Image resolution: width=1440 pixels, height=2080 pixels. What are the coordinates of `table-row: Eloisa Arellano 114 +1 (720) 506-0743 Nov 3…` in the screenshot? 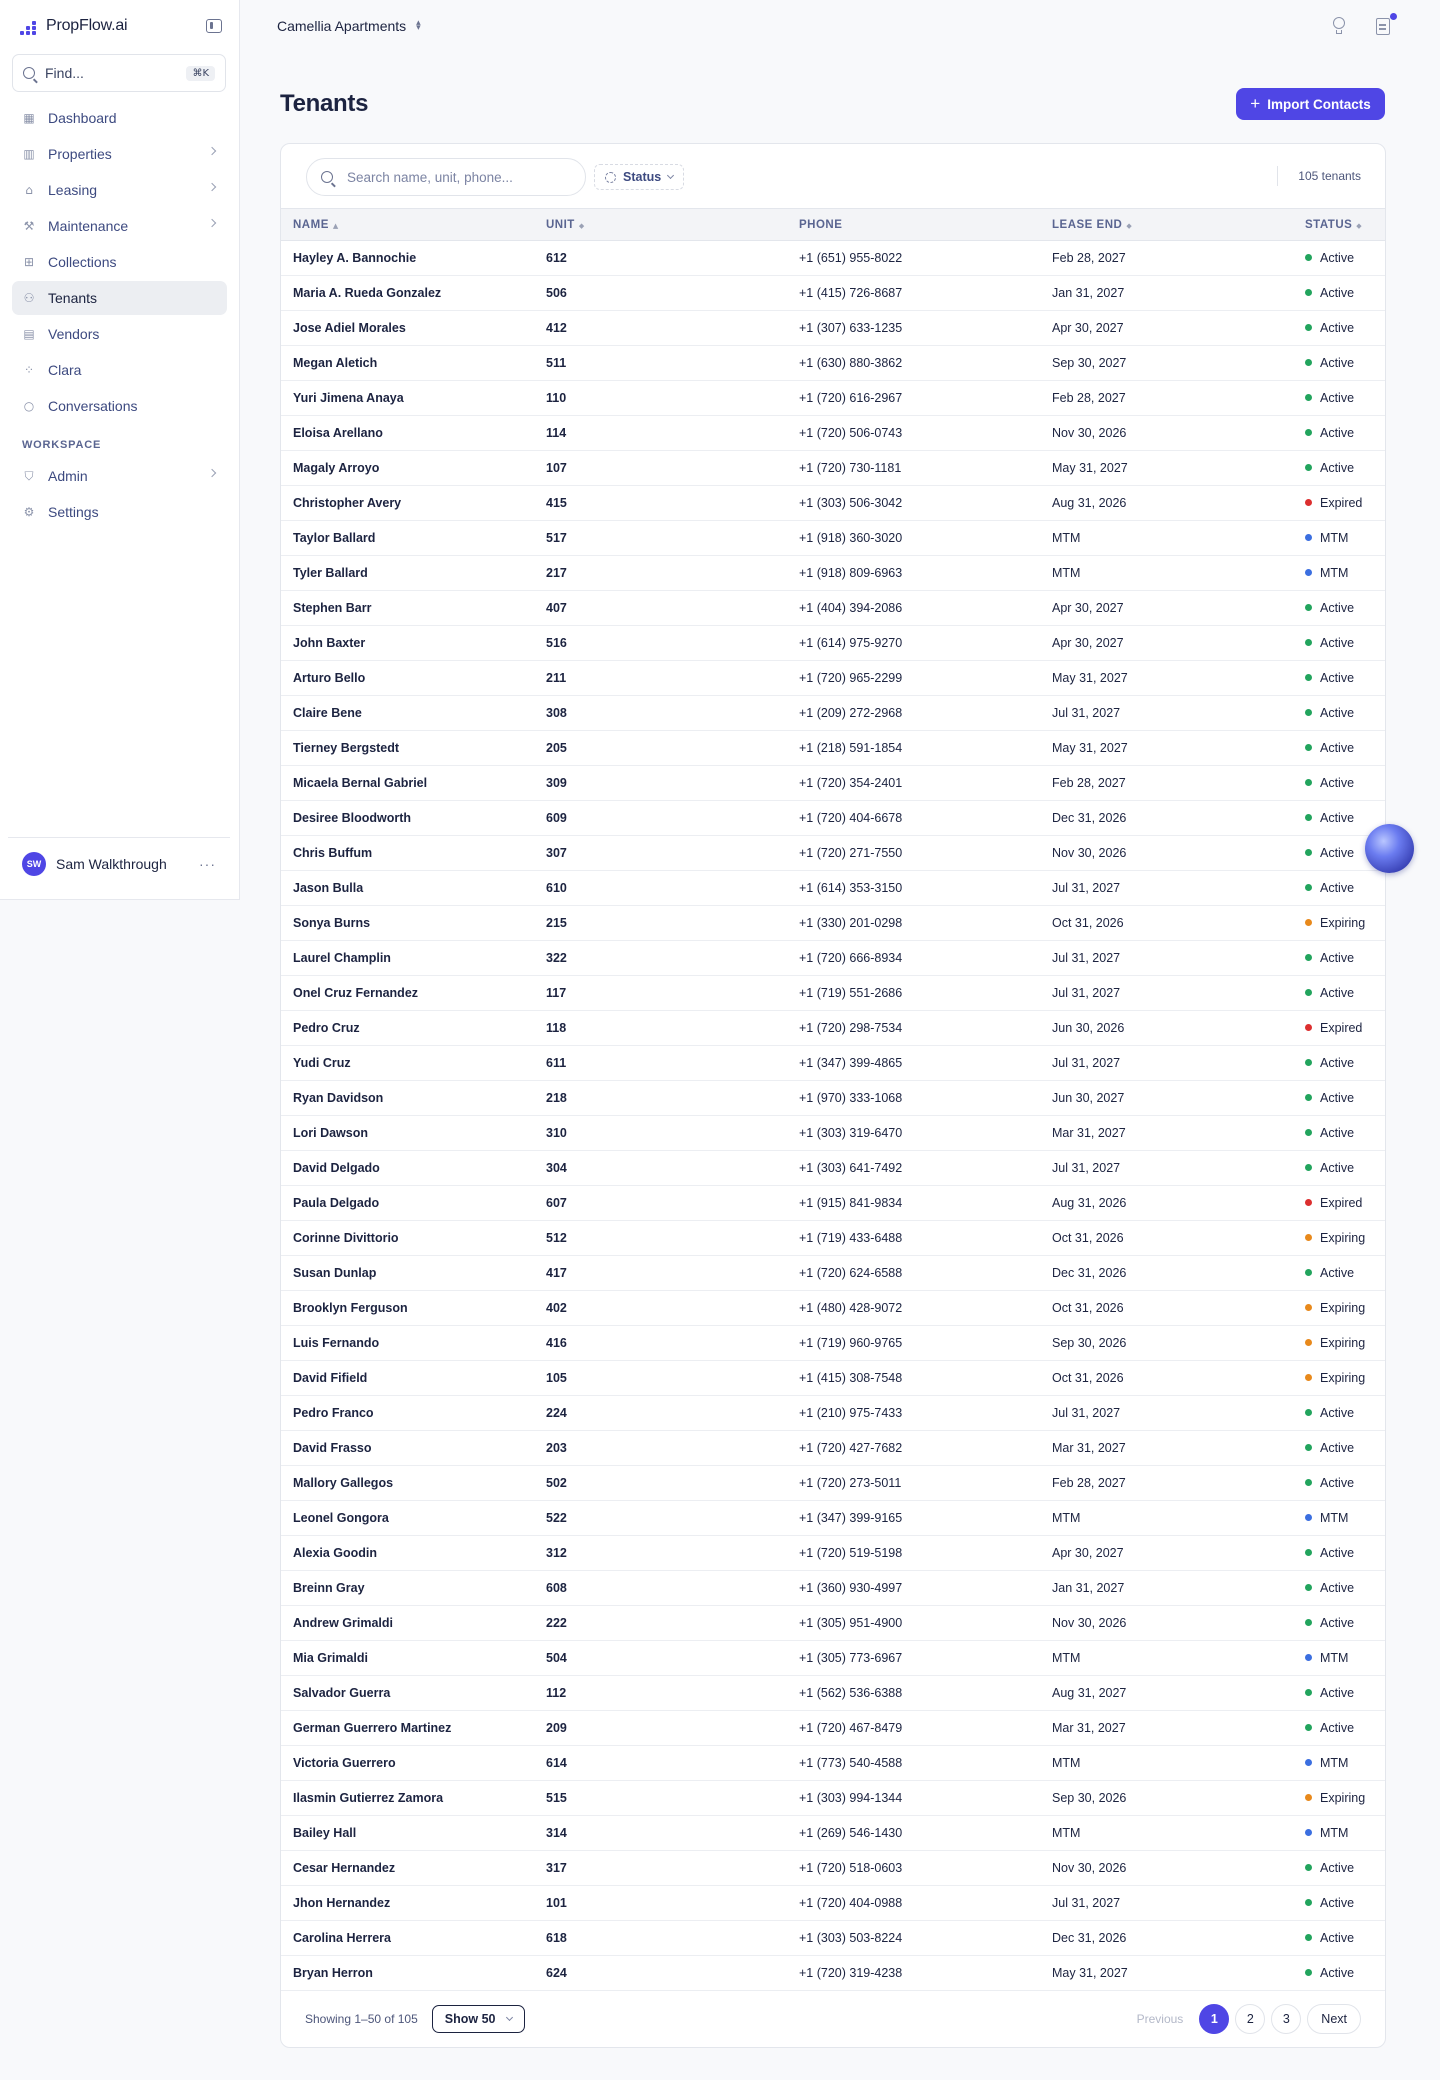 It's located at (833, 433).